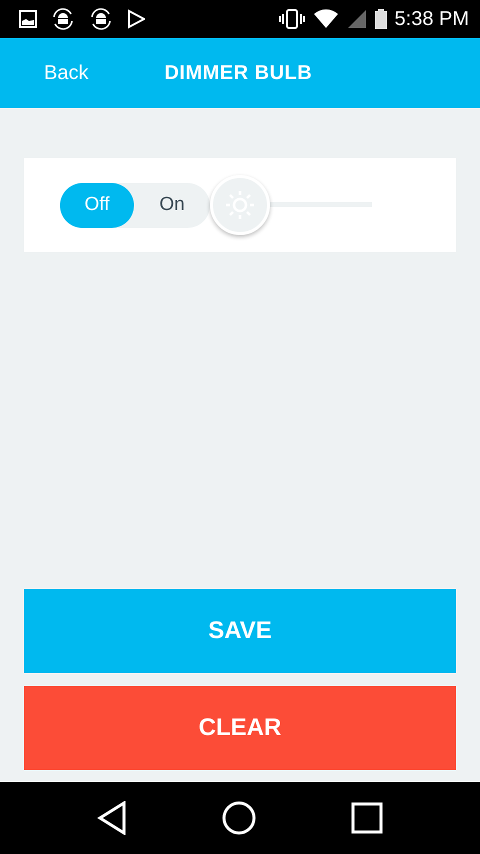  What do you see at coordinates (291, 19) in the screenshot?
I see `vibrate-icon` at bounding box center [291, 19].